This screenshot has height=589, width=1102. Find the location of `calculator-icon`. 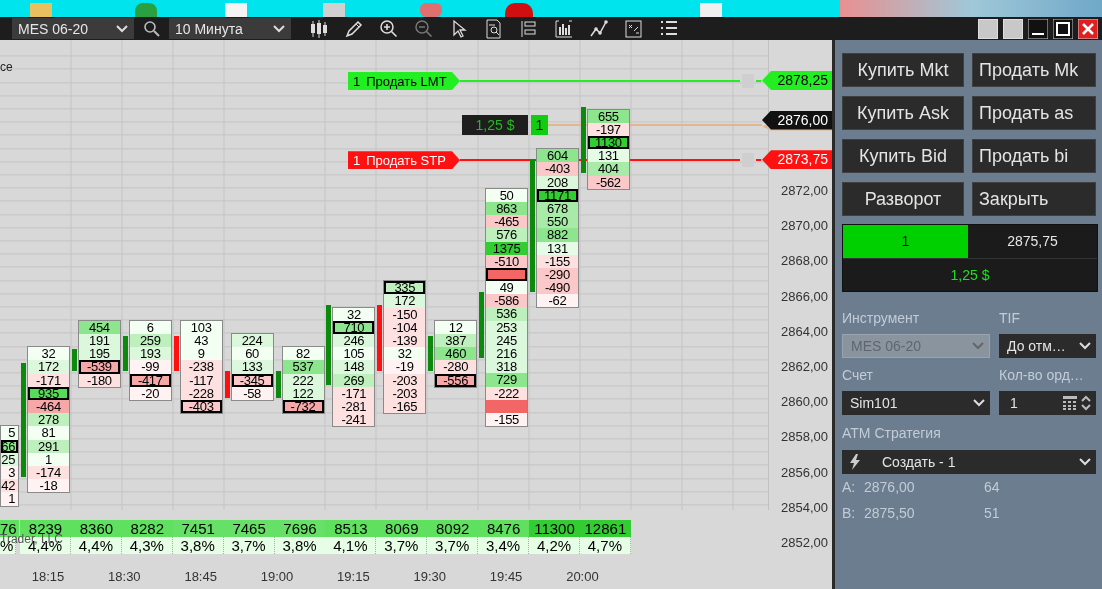

calculator-icon is located at coordinates (1070, 403).